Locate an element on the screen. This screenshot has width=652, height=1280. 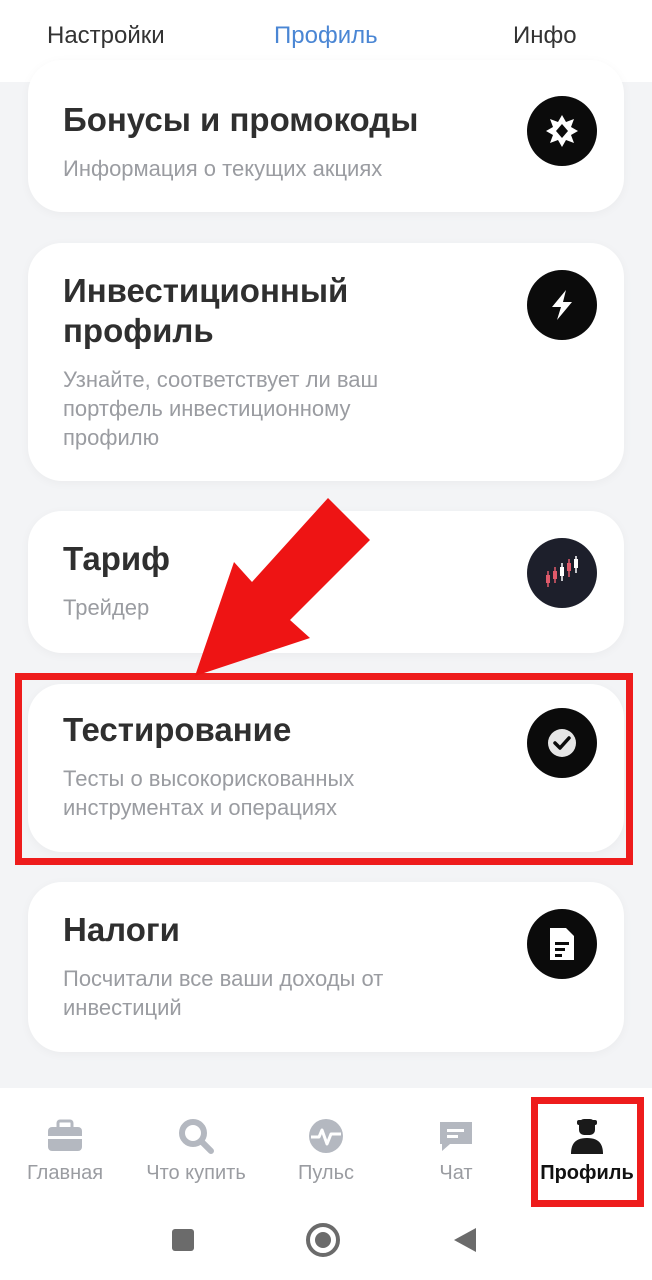
nav-item-home: Главная is located at coordinates (65, 1143).